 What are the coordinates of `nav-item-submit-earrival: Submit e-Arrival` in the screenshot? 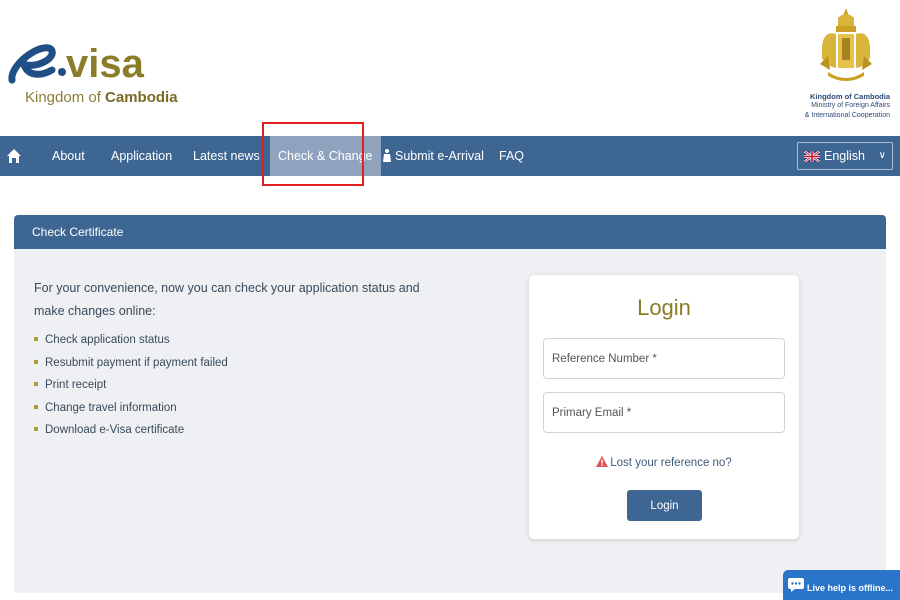 It's located at (433, 156).